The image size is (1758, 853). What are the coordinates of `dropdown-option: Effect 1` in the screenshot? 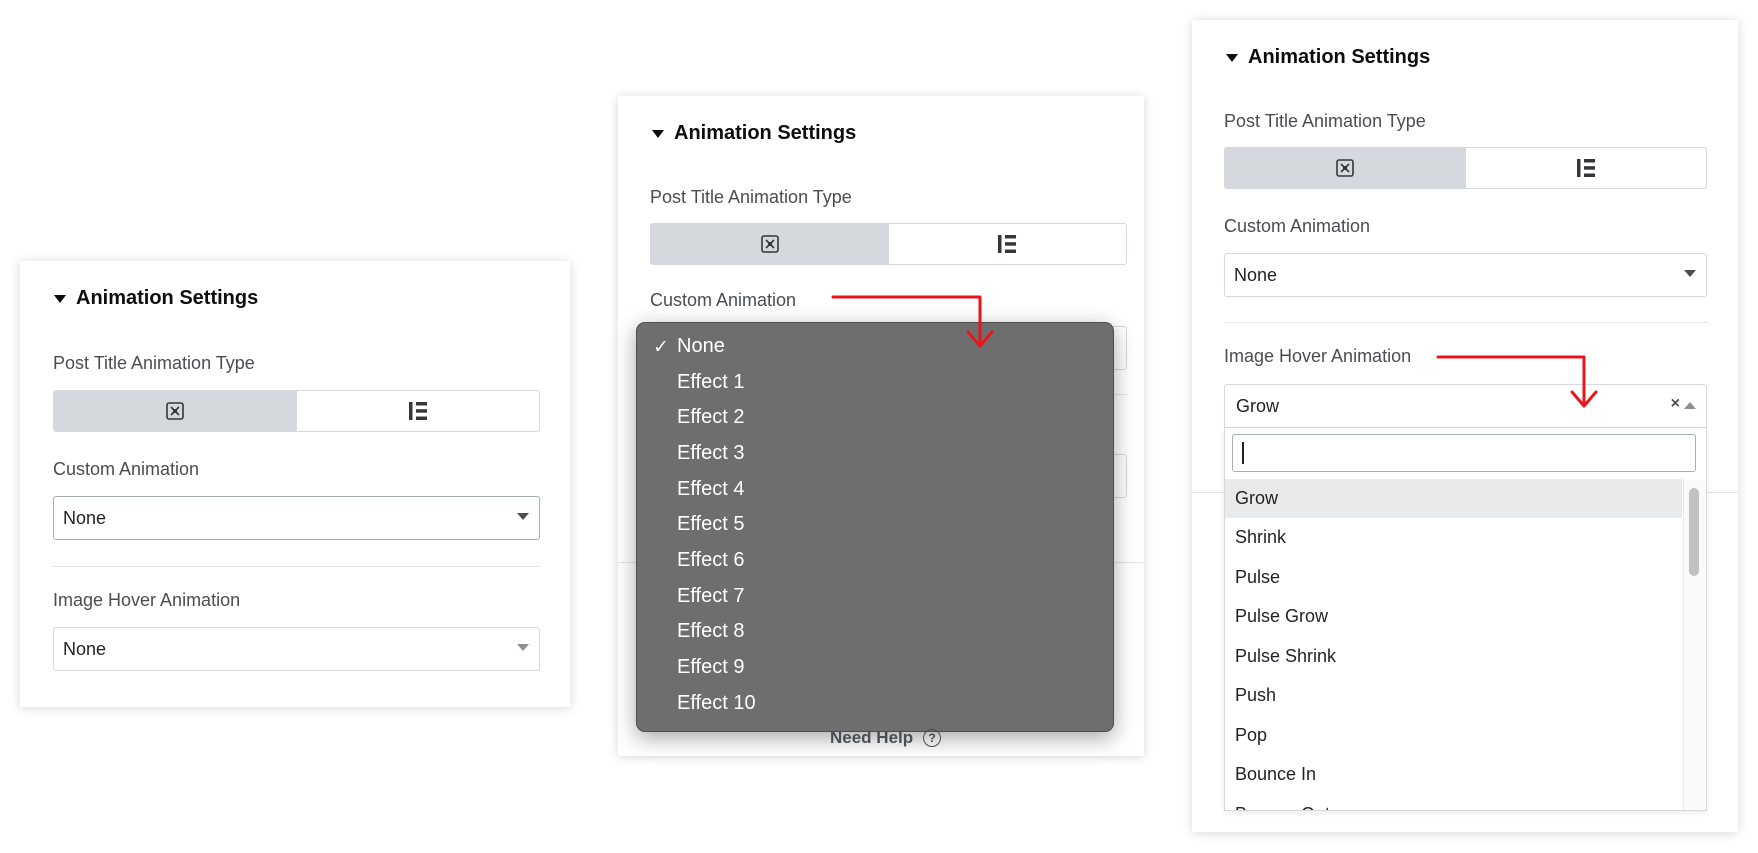 It's located at (710, 382).